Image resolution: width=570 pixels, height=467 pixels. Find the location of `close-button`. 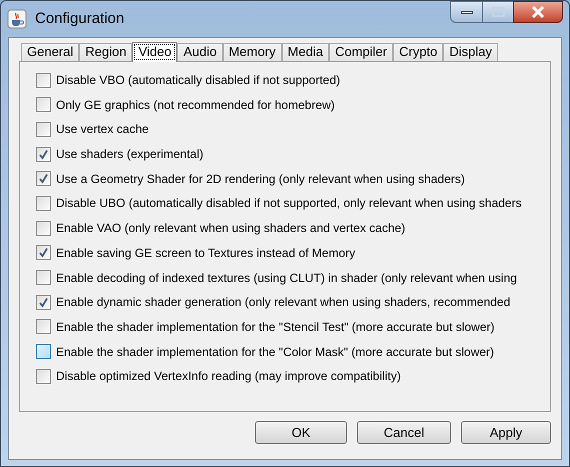

close-button is located at coordinates (538, 12).